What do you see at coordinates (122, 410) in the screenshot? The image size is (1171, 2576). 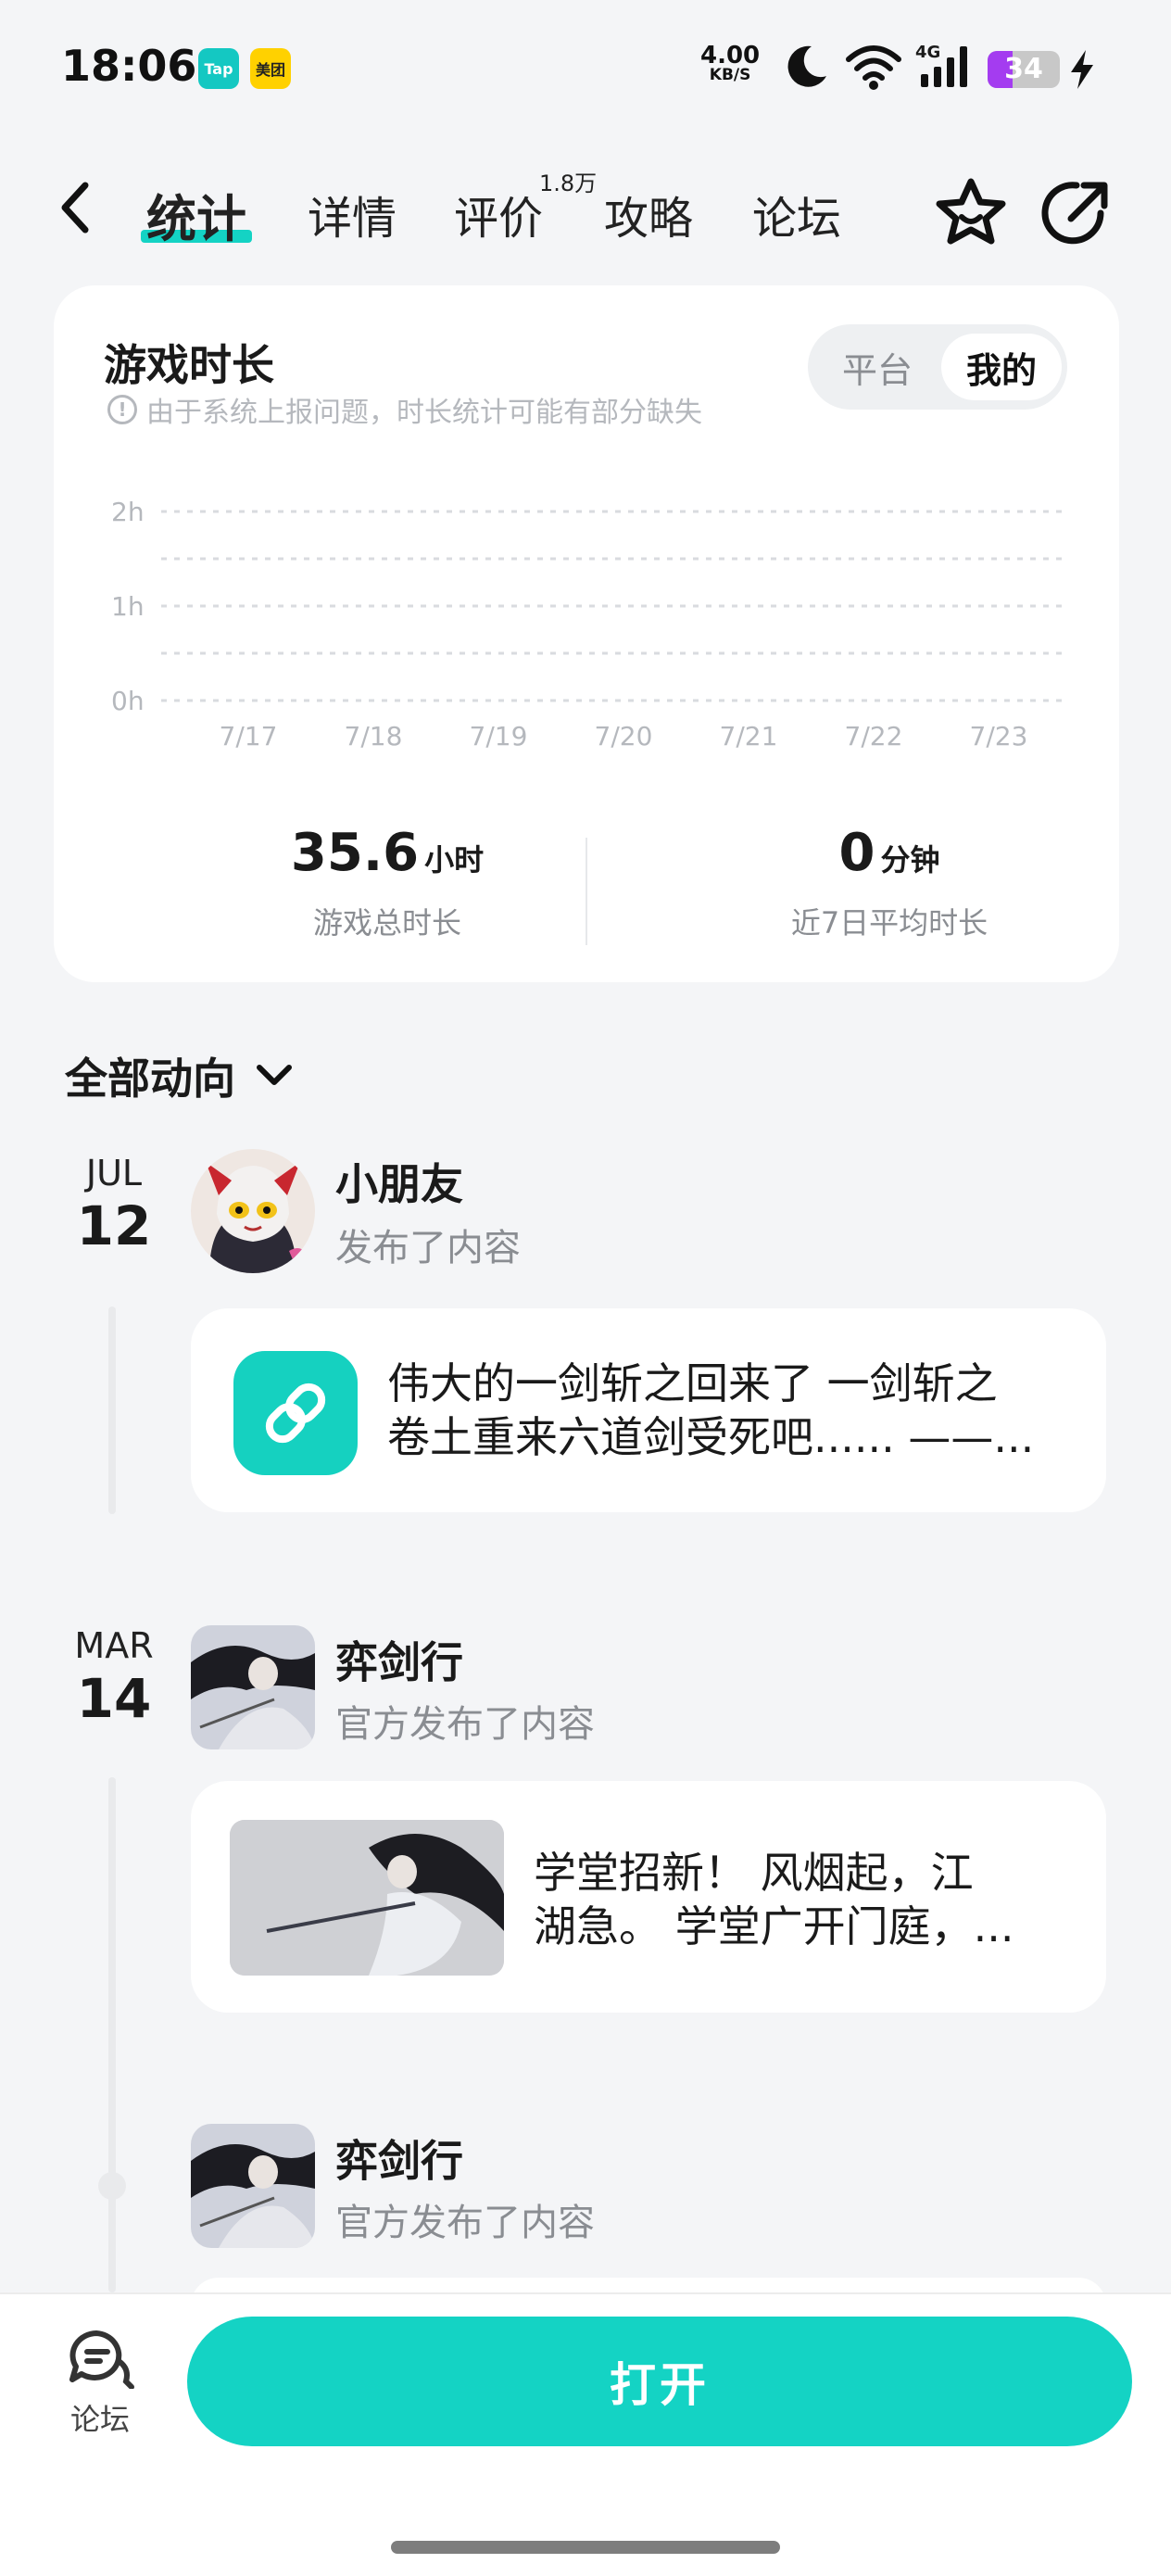 I see `info-icon: !` at bounding box center [122, 410].